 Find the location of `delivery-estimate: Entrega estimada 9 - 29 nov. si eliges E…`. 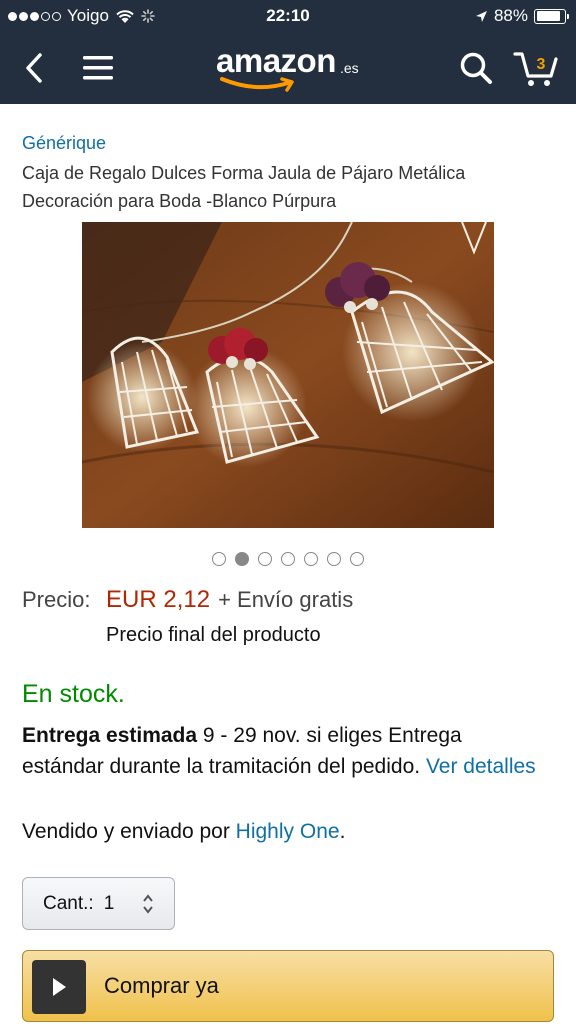

delivery-estimate: Entrega estimada 9 - 29 nov. si eliges E… is located at coordinates (282, 751).